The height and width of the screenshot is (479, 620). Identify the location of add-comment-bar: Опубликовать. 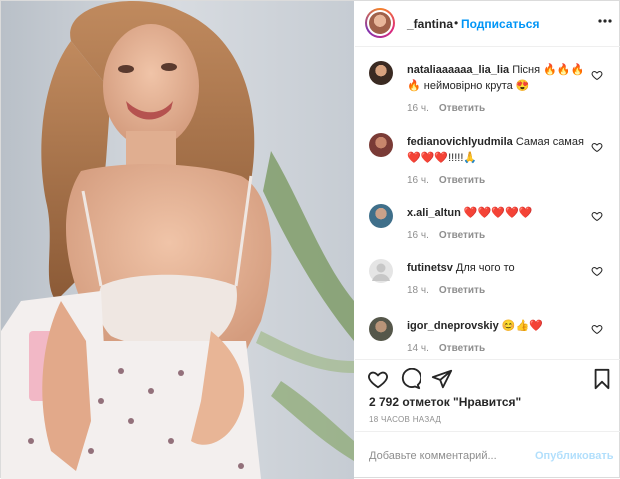
(487, 455).